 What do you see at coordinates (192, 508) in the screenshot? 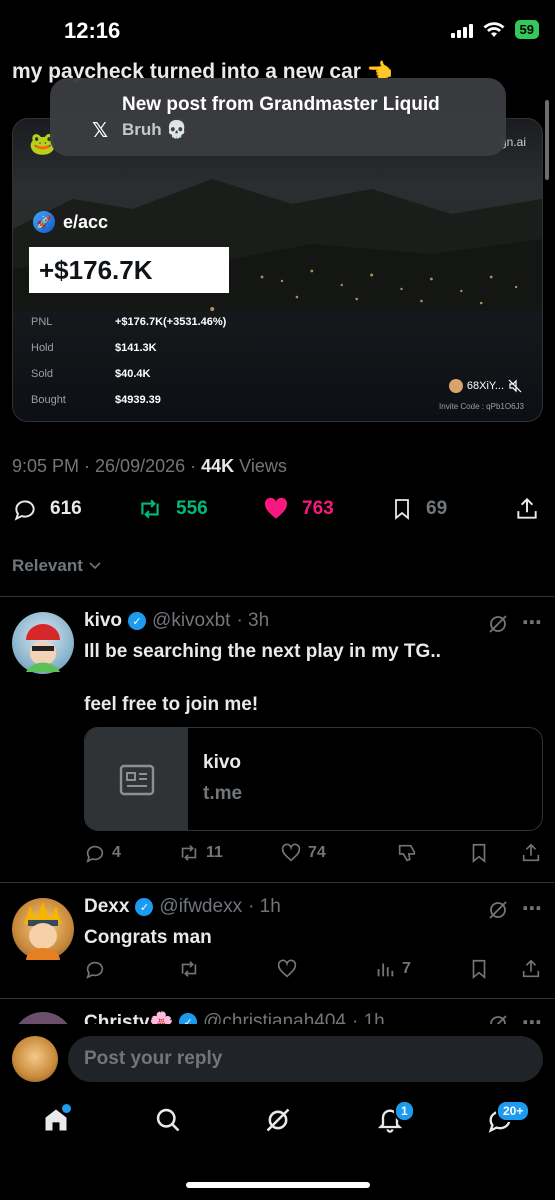
I see `repost-count: 556` at bounding box center [192, 508].